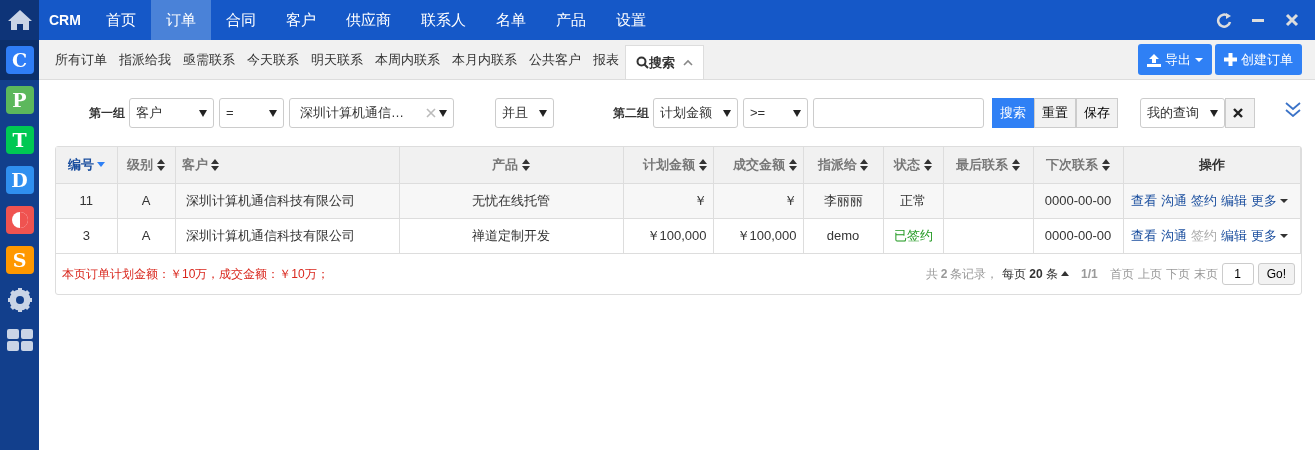 This screenshot has height=450, width=1315. I want to click on delete-query-button, so click(1240, 113).